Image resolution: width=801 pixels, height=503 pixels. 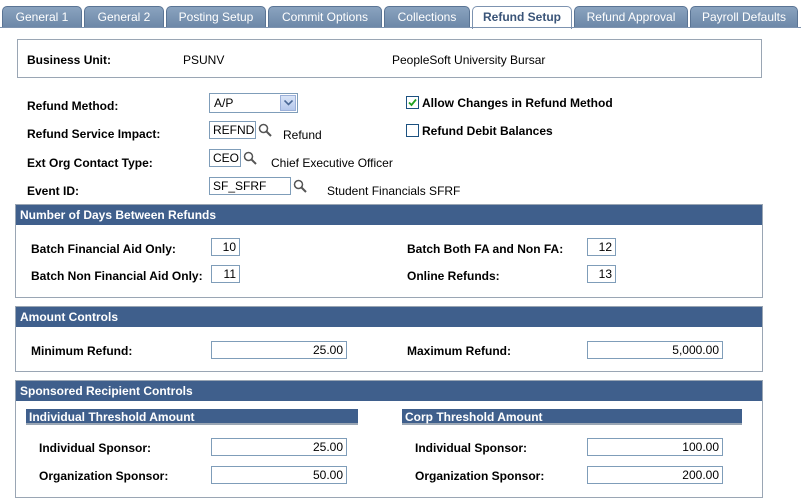 I want to click on checkmark-icon, so click(x=412, y=102).